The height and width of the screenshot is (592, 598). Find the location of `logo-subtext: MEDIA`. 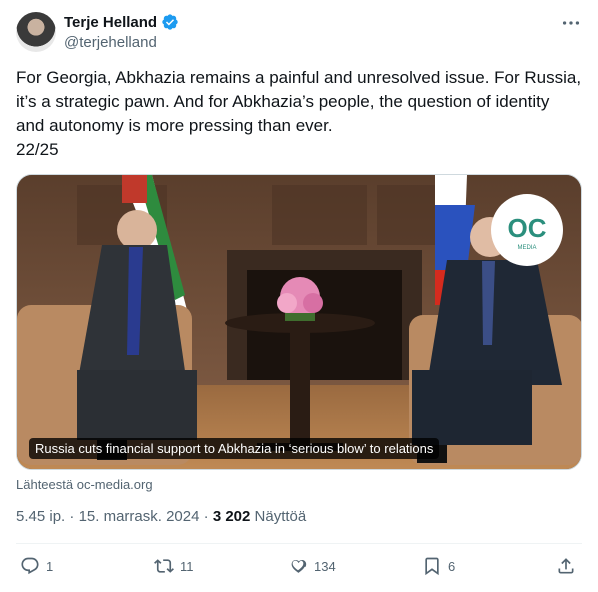

logo-subtext: MEDIA is located at coordinates (526, 248).